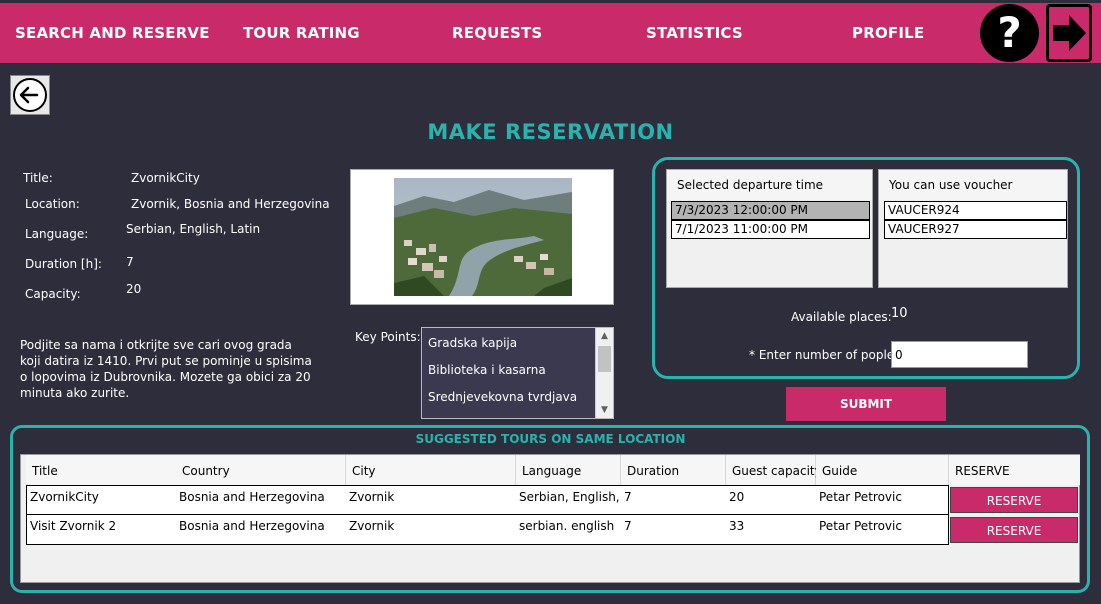 The image size is (1101, 604). What do you see at coordinates (975, 210) in the screenshot?
I see `voucher-item: VAUCER924` at bounding box center [975, 210].